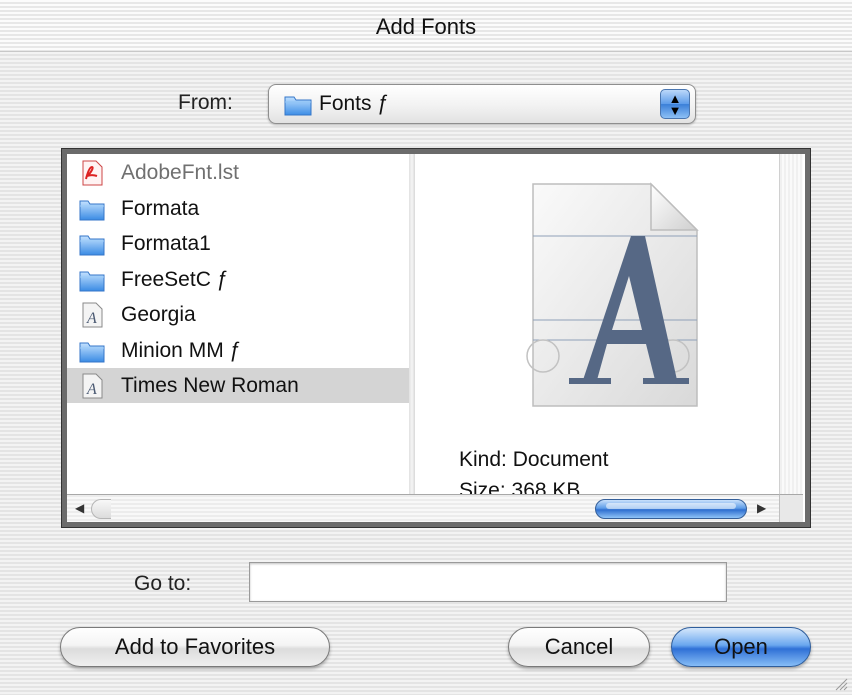  Describe the element at coordinates (675, 104) in the screenshot. I see `popup-arrows-icon: ▲ ▼` at that location.